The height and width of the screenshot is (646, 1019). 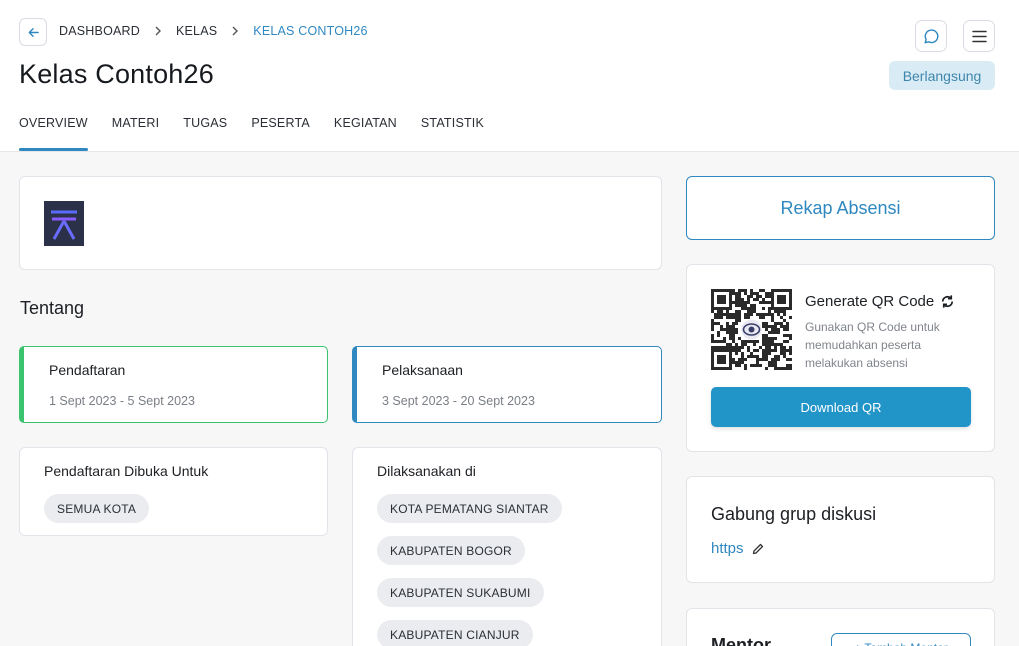 I want to click on discussion-title: Gabung grup diskusi, so click(x=794, y=514).